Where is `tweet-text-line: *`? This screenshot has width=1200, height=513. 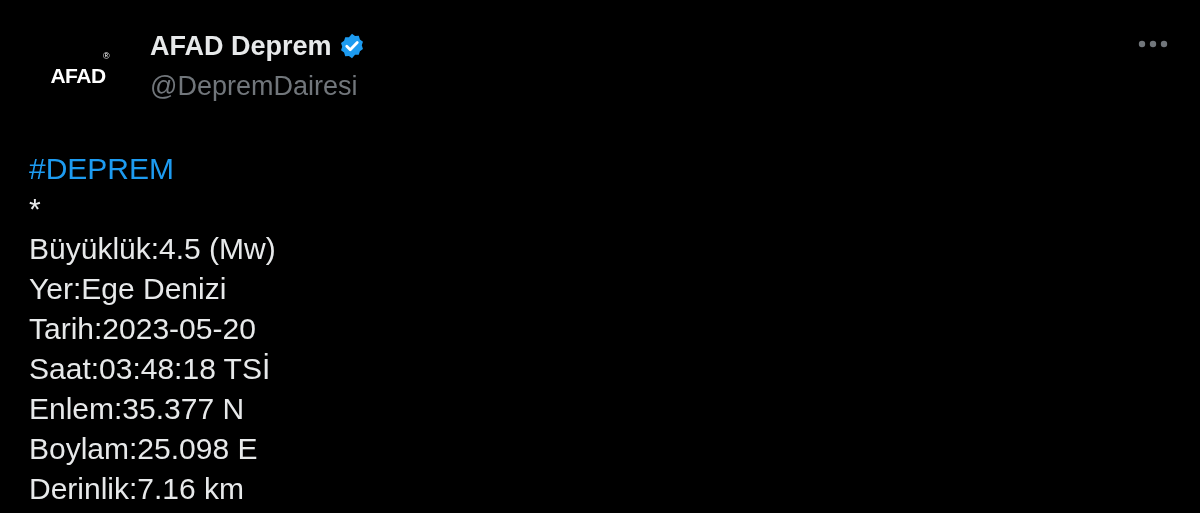
tweet-text-line: * is located at coordinates (35, 209).